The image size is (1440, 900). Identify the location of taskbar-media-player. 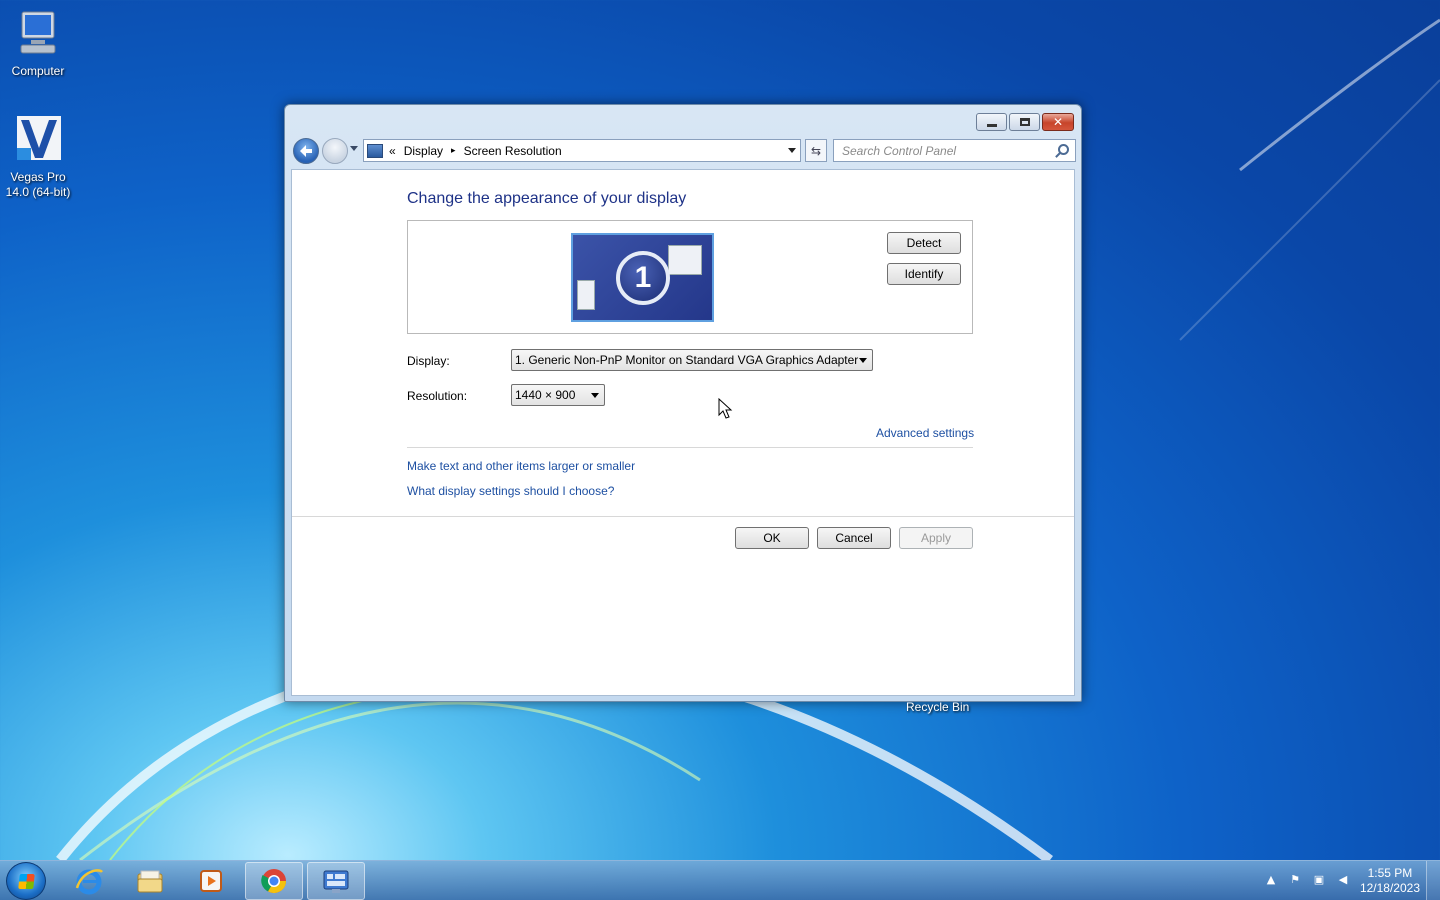
(211, 881).